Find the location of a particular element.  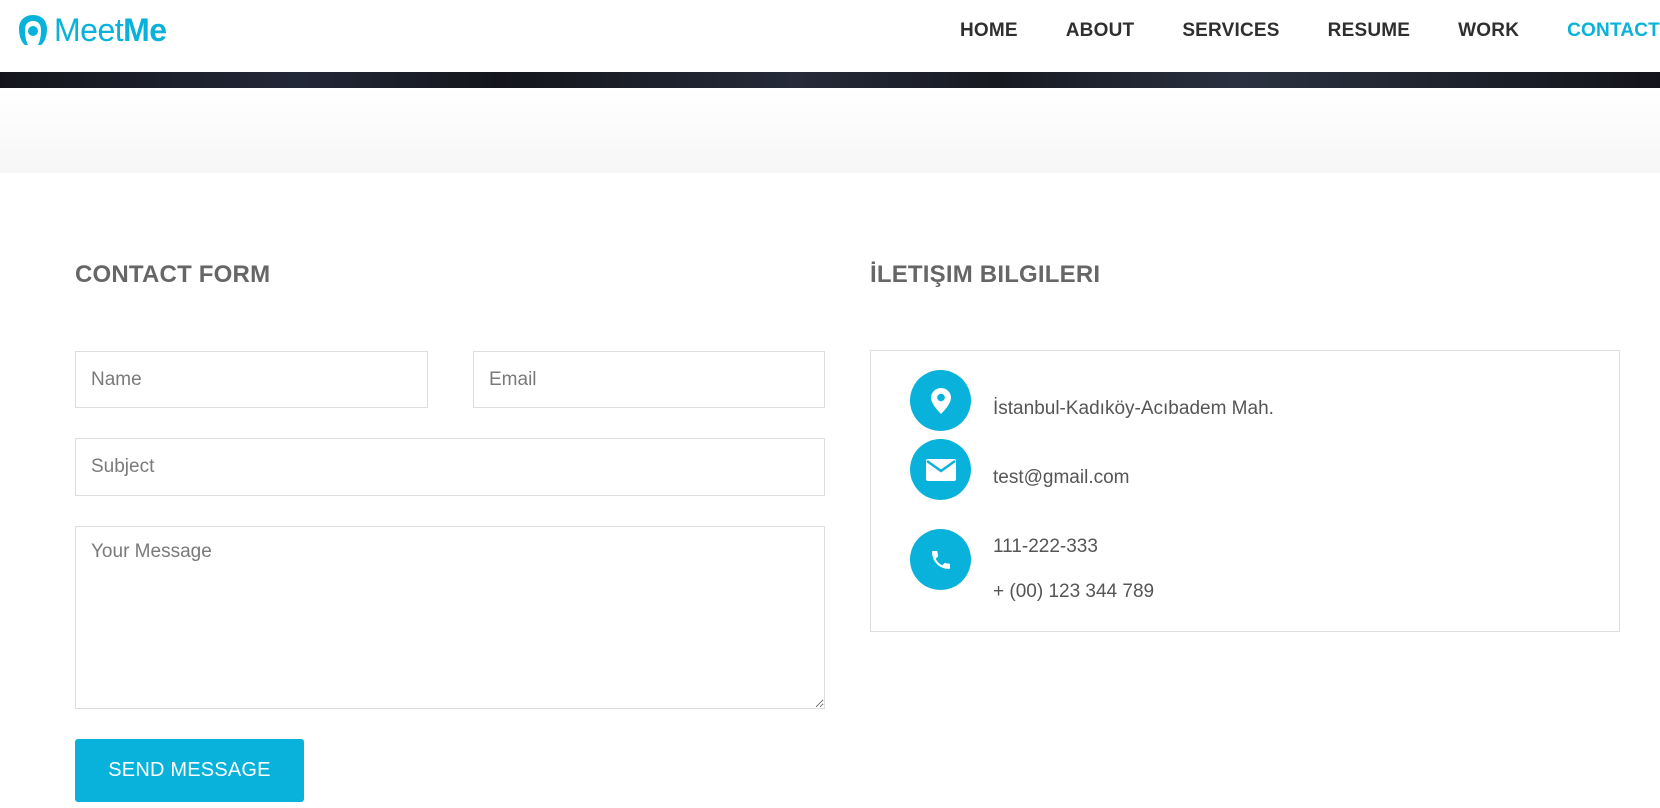

main-nav: HOME ABOUT SERVICES RESUME WORK CONTACT is located at coordinates (1286, 31).